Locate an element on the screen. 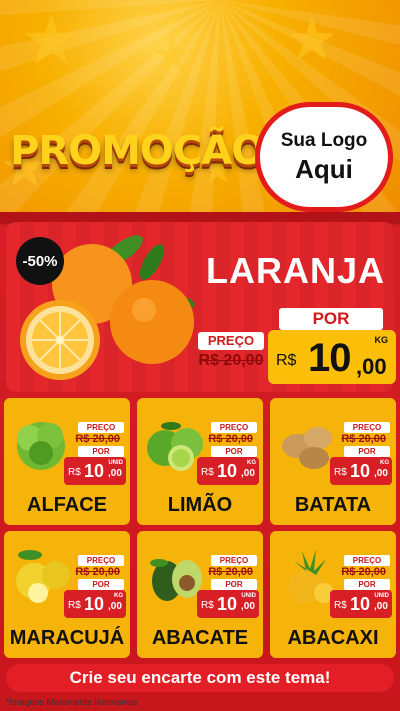  product-name: MARACUJÁ is located at coordinates (67, 638).